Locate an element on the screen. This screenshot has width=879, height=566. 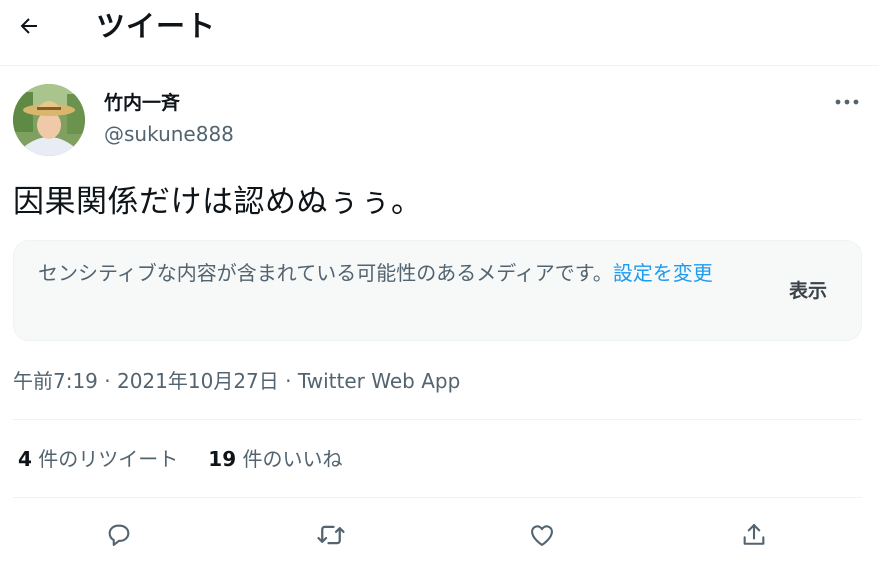
arrow-left-icon is located at coordinates (29, 26).